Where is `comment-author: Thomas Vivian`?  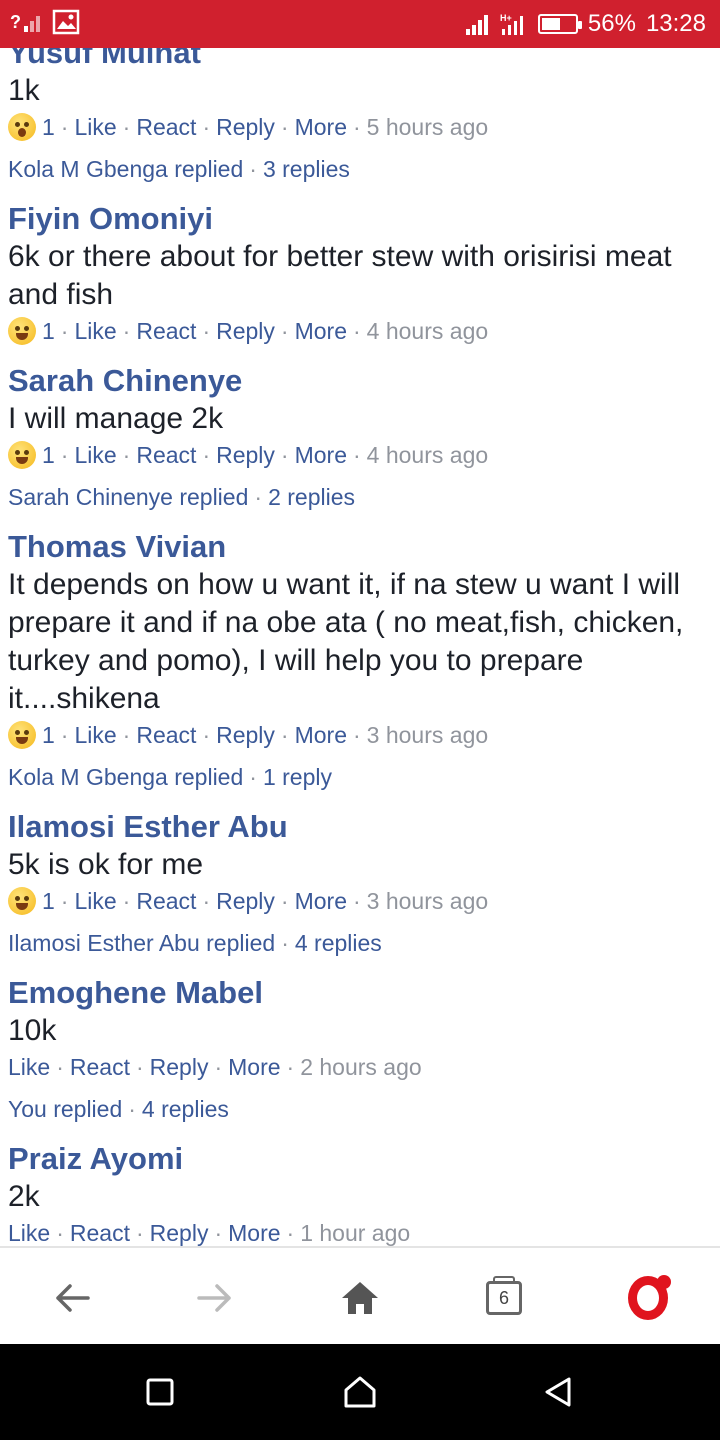
comment-author: Thomas Vivian is located at coordinates (358, 547).